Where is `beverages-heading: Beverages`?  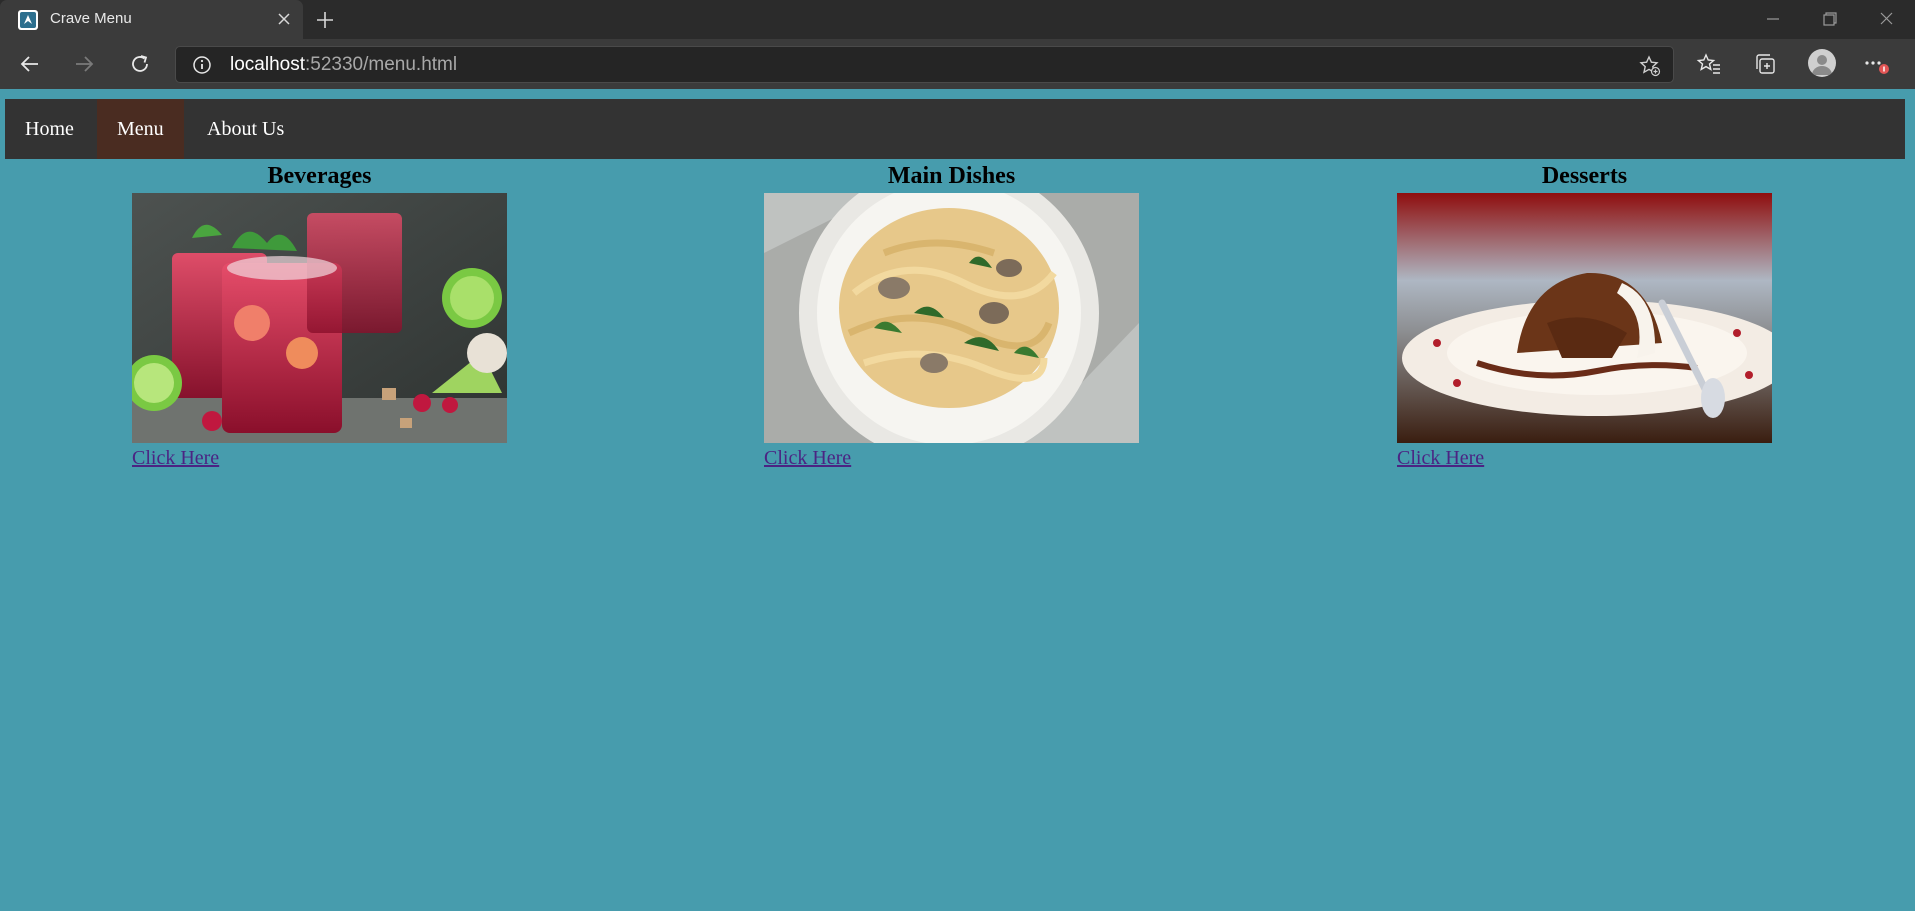 beverages-heading: Beverages is located at coordinates (319, 176).